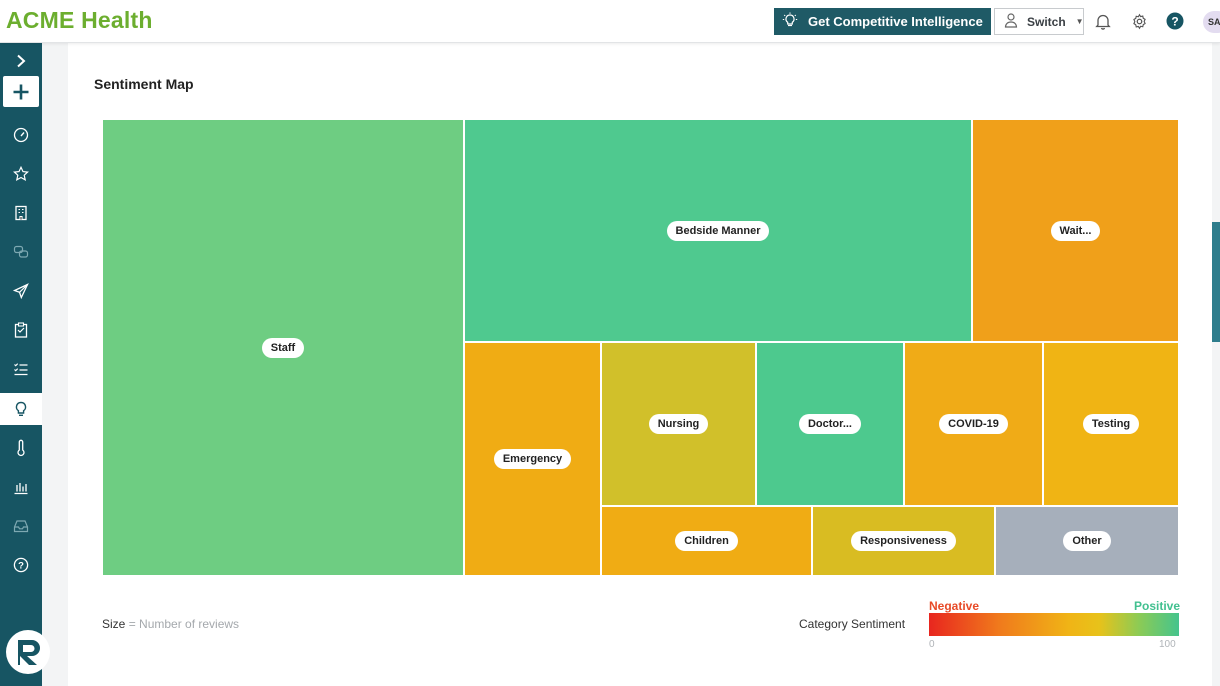  I want to click on inbox-icon, so click(21, 526).